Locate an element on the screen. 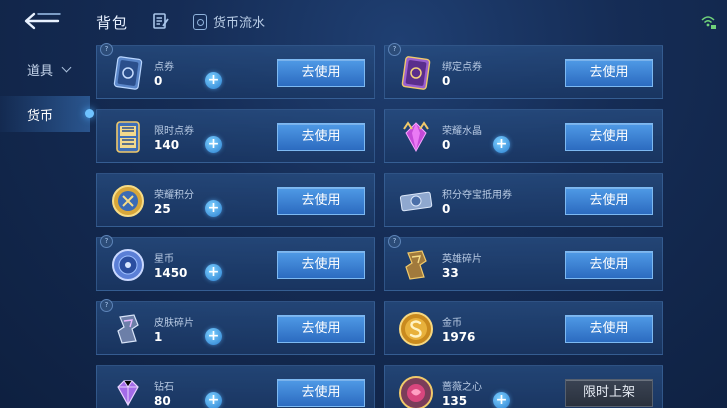  chevron-down-icon is located at coordinates (66, 67).